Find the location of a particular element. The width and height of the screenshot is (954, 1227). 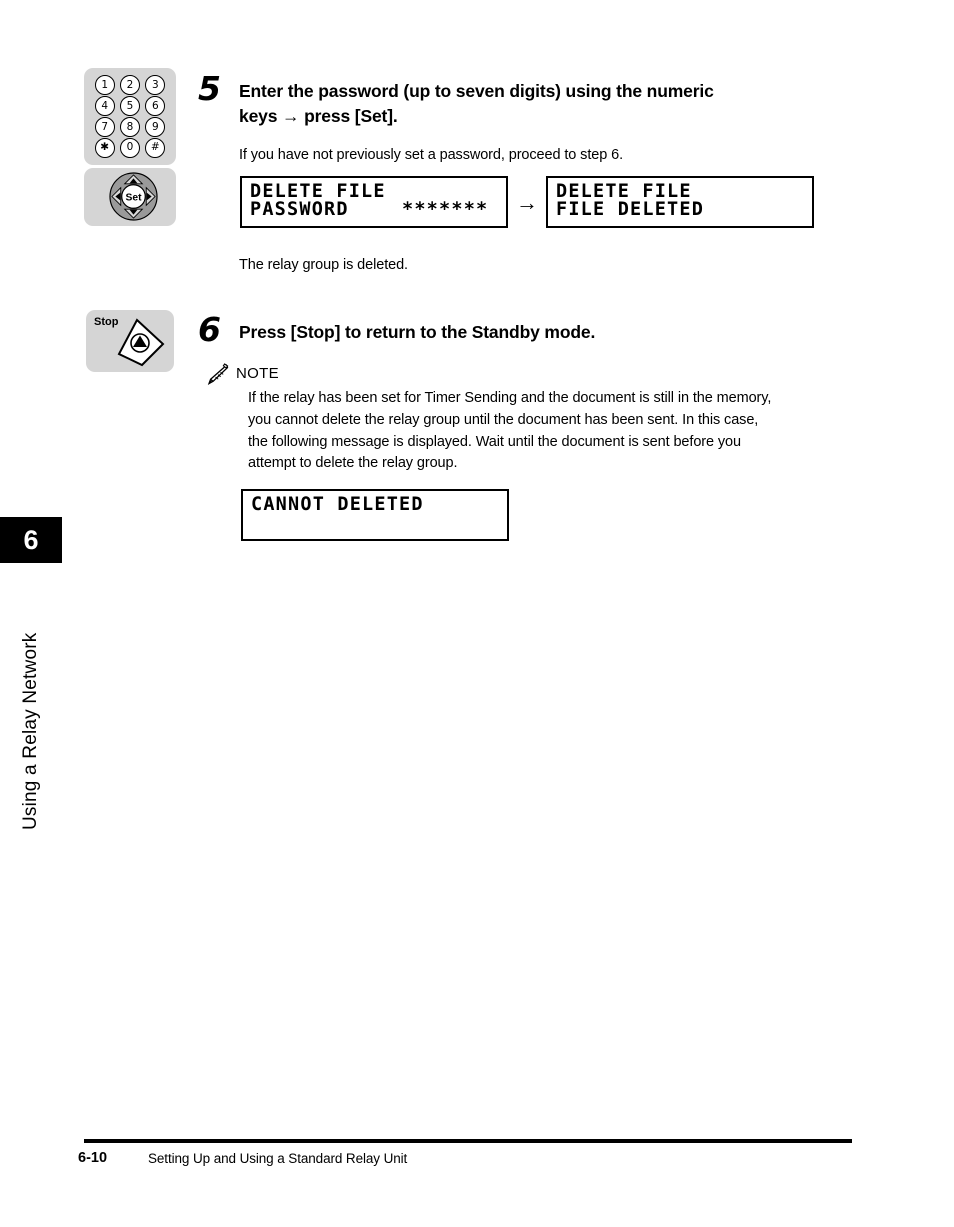

lcd-password-masked-value: ******* is located at coordinates (445, 209).